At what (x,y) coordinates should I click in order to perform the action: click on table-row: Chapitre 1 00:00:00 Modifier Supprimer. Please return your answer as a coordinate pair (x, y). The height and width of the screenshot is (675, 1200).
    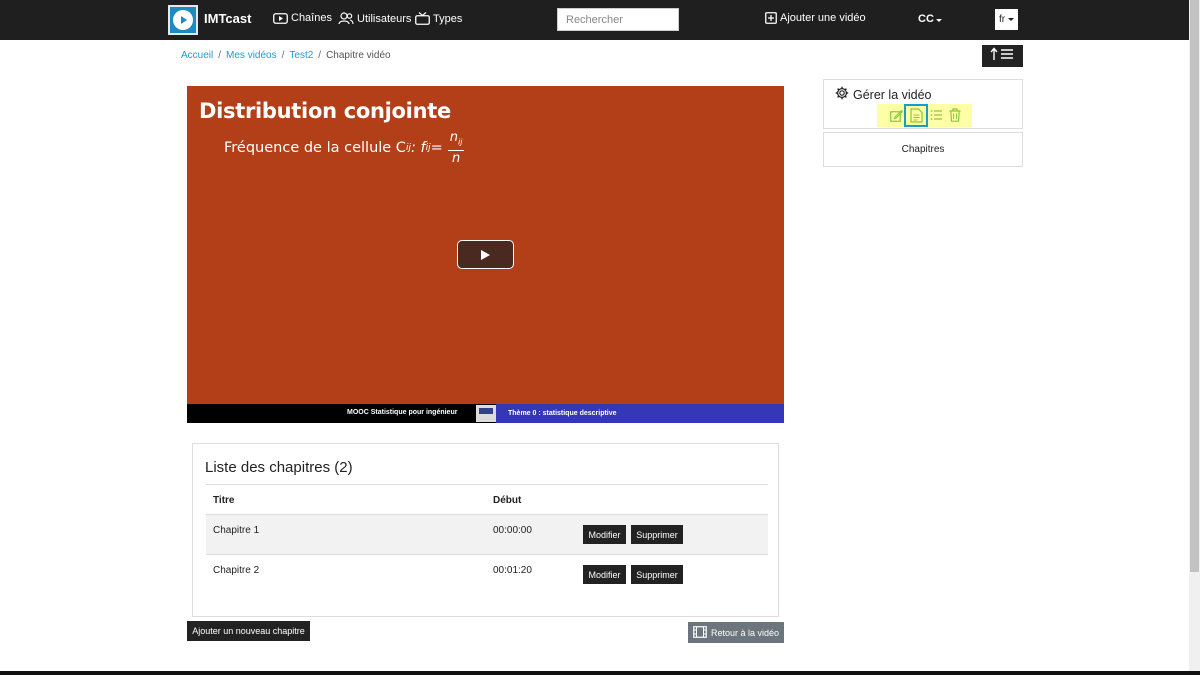
    Looking at the image, I should click on (487, 534).